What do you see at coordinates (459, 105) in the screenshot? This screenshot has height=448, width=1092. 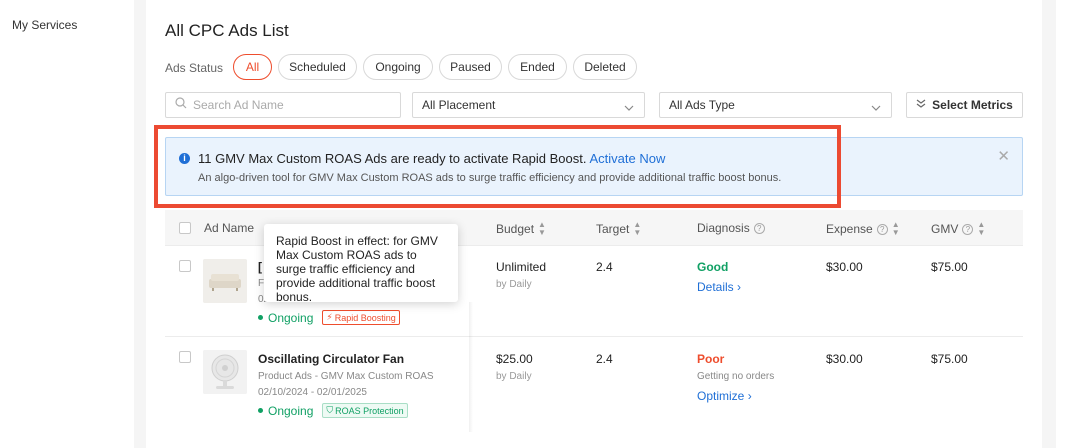 I see `placement-select-value: All Placement` at bounding box center [459, 105].